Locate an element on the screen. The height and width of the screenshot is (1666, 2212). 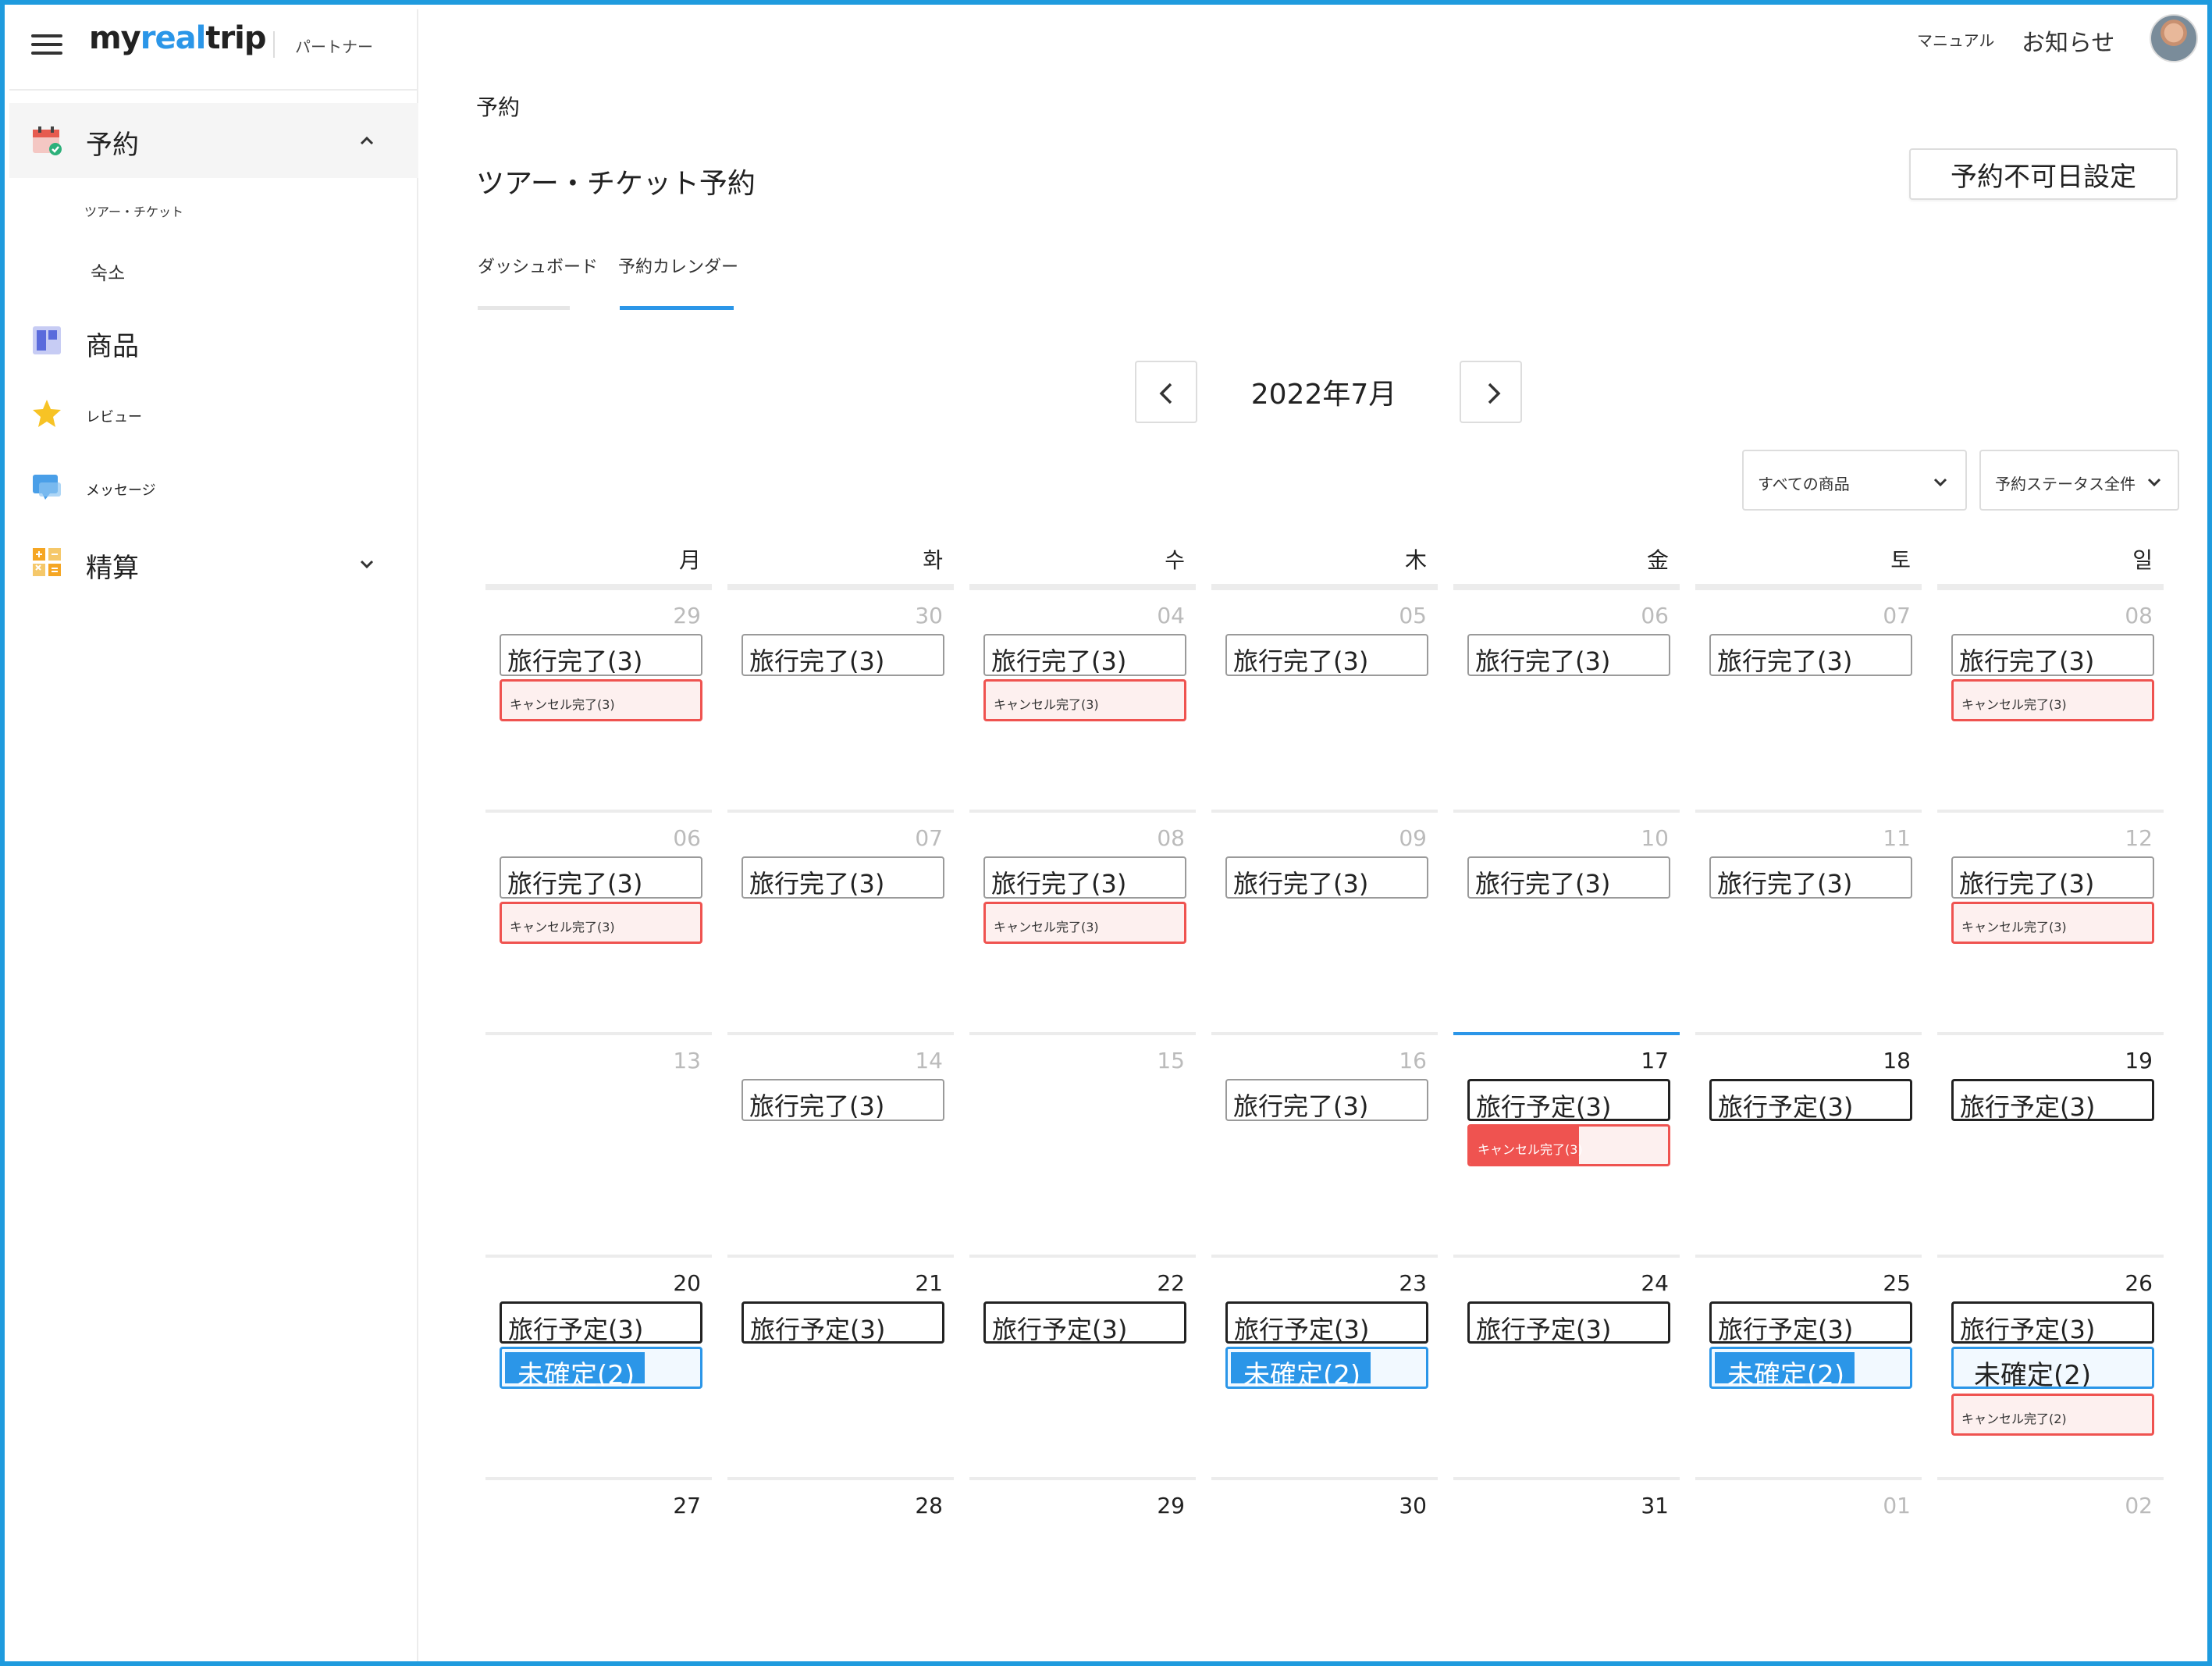
avatar is located at coordinates (2174, 38).